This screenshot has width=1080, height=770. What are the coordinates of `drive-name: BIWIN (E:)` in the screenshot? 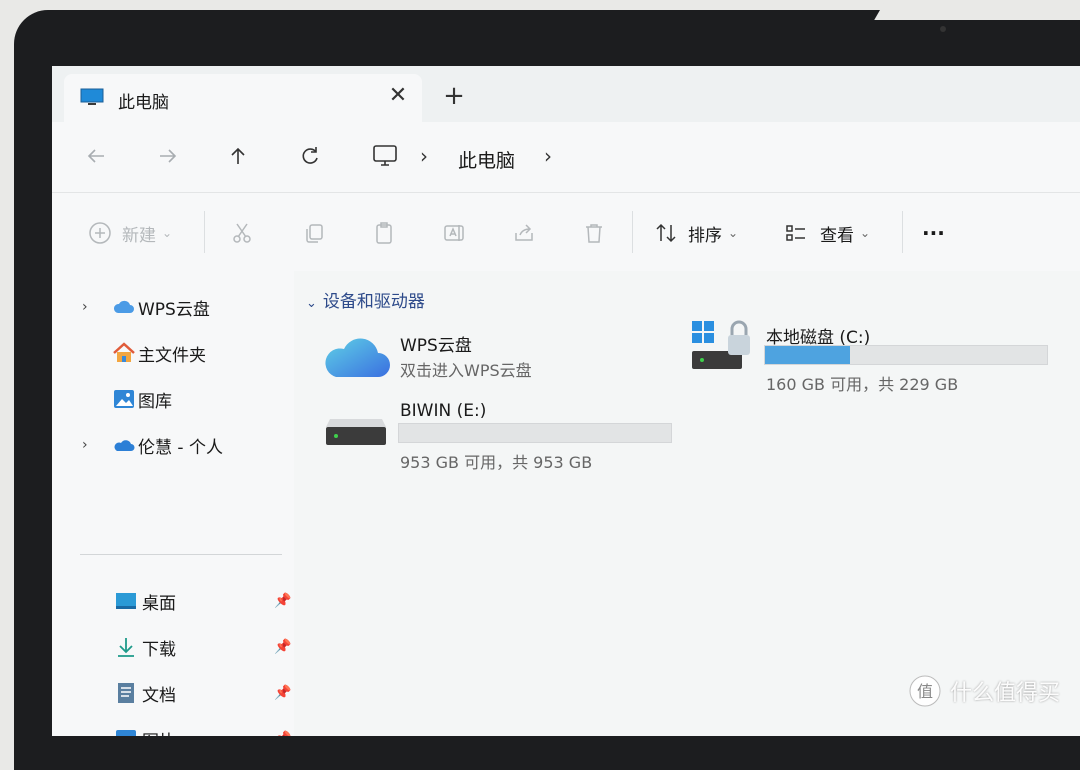 It's located at (443, 411).